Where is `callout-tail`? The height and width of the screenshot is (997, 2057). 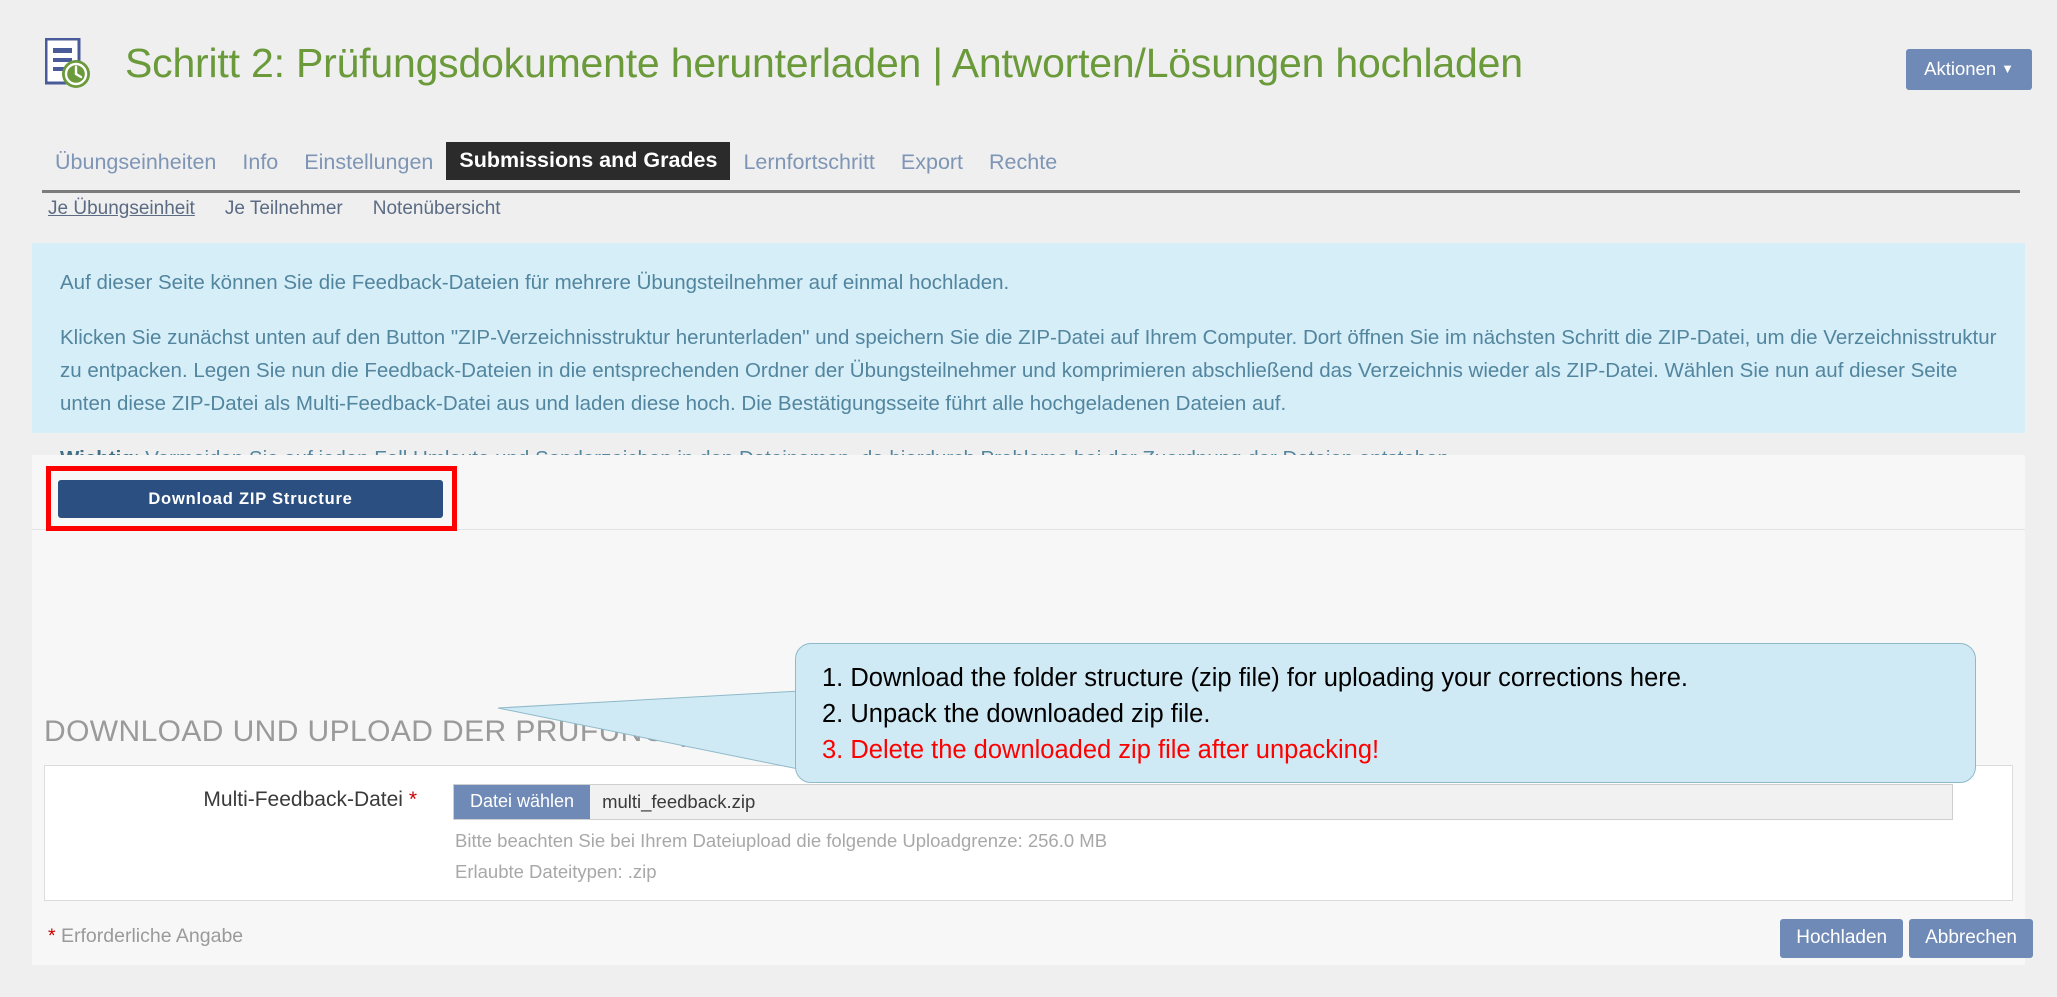 callout-tail is located at coordinates (658, 731).